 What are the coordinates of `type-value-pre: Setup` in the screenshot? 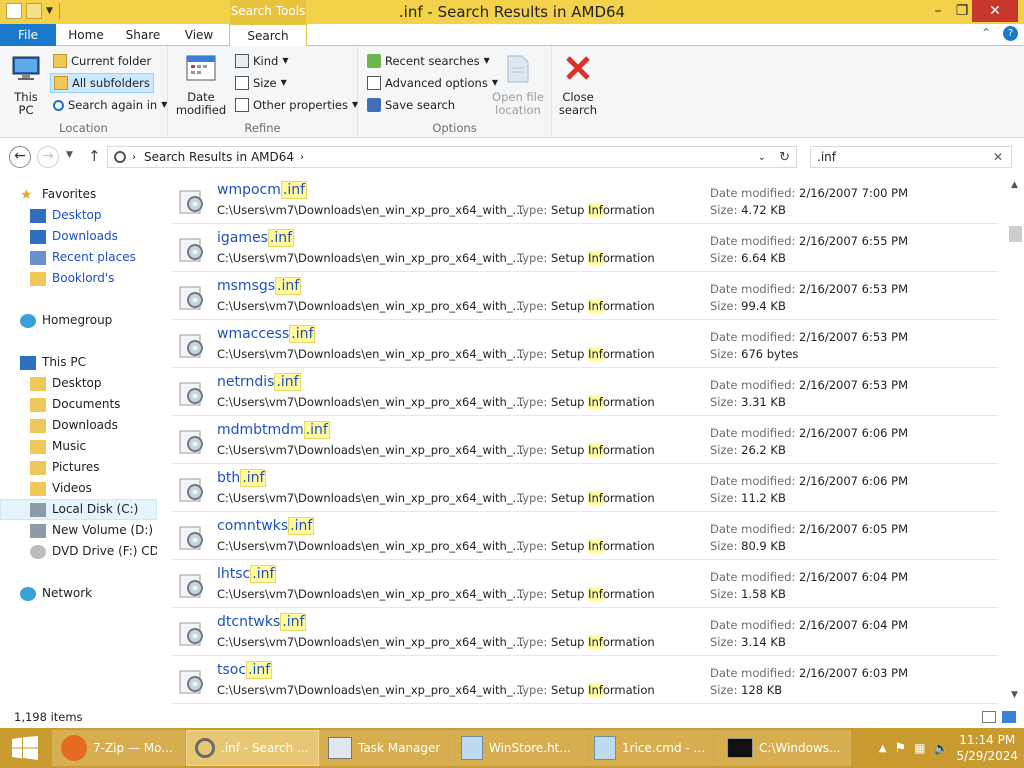 It's located at (569, 642).